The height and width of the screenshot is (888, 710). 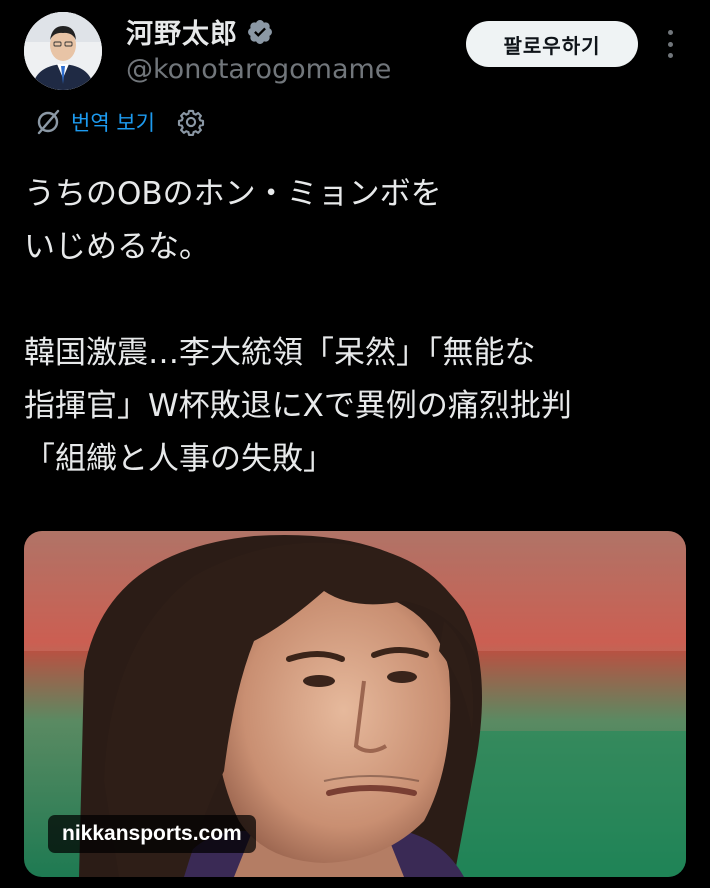 I want to click on translate-icon, so click(x=48, y=122).